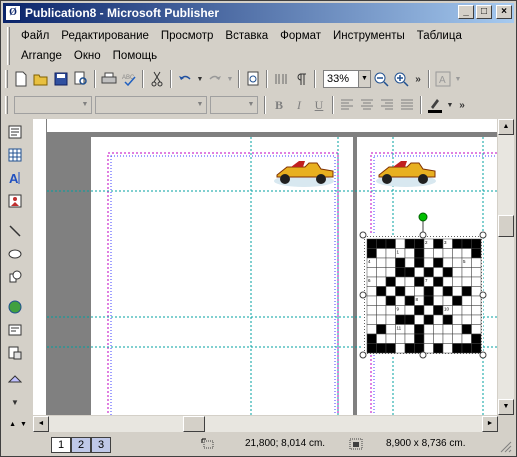  What do you see at coordinates (367, 105) in the screenshot?
I see `align-center-icon` at bounding box center [367, 105].